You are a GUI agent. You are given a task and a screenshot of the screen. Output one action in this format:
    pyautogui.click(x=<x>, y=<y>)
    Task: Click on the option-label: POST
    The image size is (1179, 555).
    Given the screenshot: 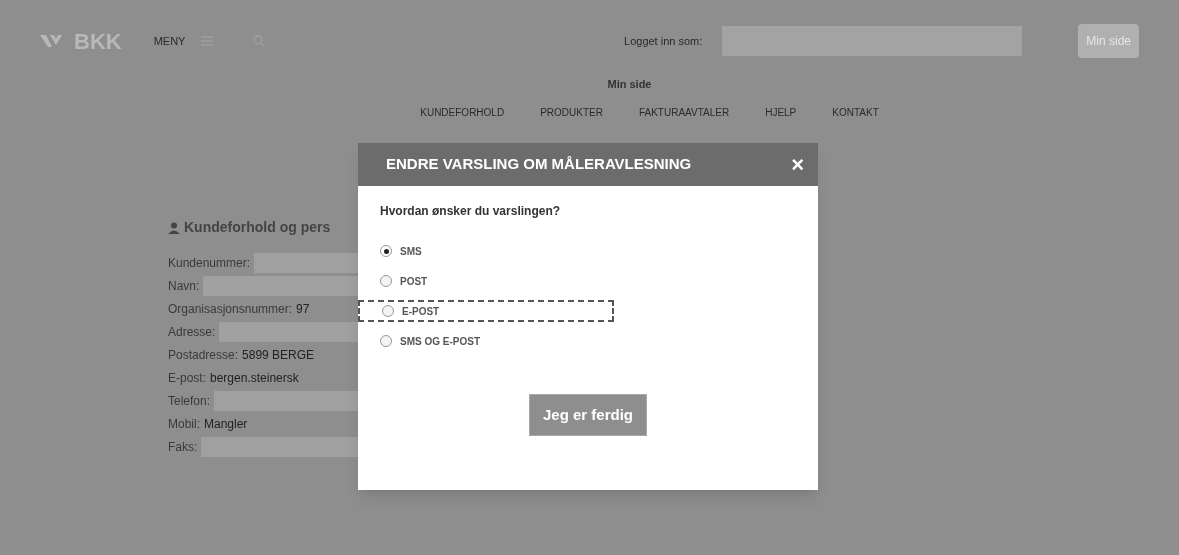 What is the action you would take?
    pyautogui.click(x=414, y=281)
    